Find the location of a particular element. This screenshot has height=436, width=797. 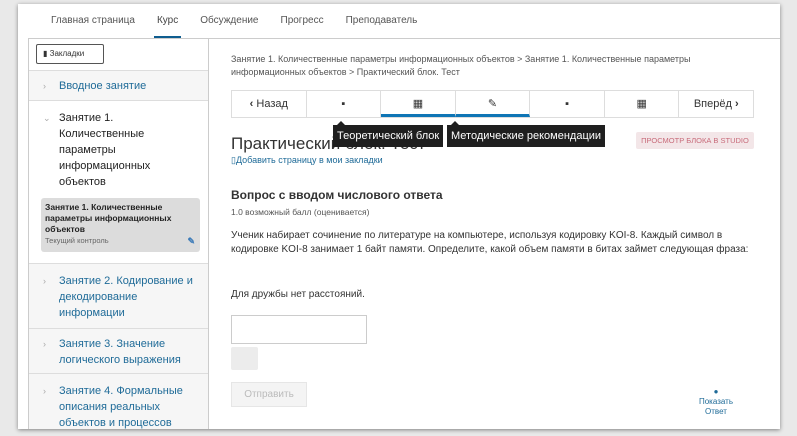

bookmarks-button: ▮ Закладки is located at coordinates (70, 54).